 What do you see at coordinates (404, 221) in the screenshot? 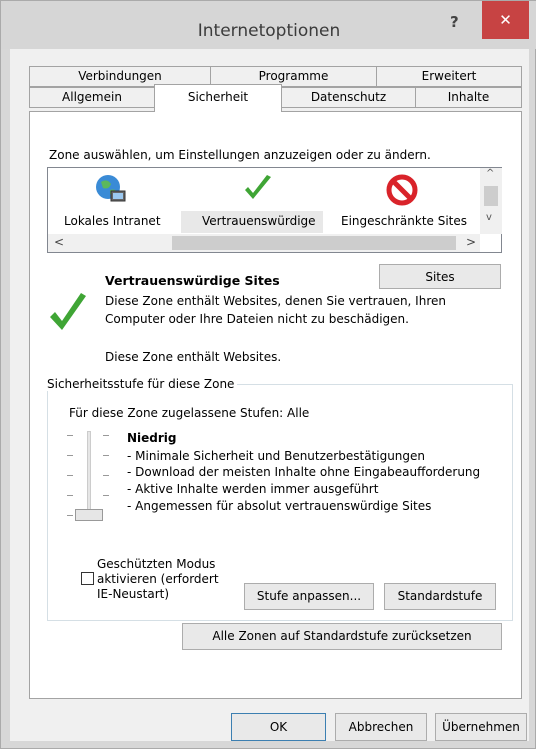
I see `zone-label-restricted: Eingeschränkte Sites` at bounding box center [404, 221].